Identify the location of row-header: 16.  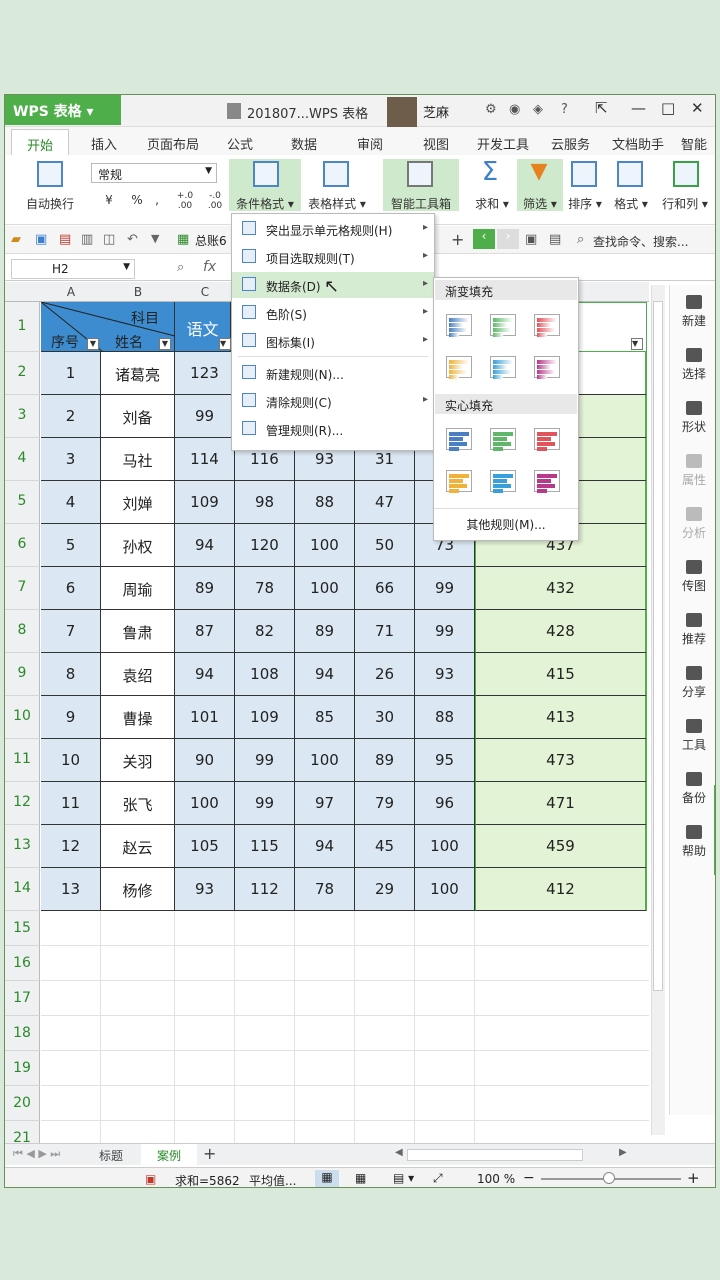
(22, 963).